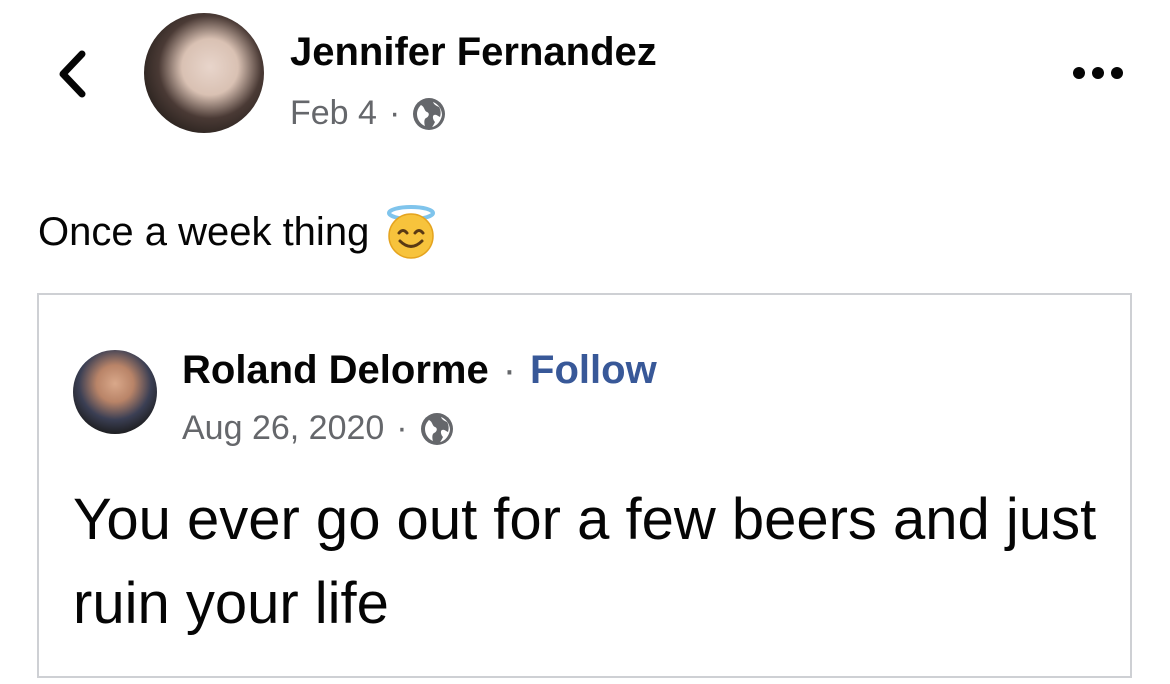  Describe the element at coordinates (204, 73) in the screenshot. I see `author-avatar` at that location.